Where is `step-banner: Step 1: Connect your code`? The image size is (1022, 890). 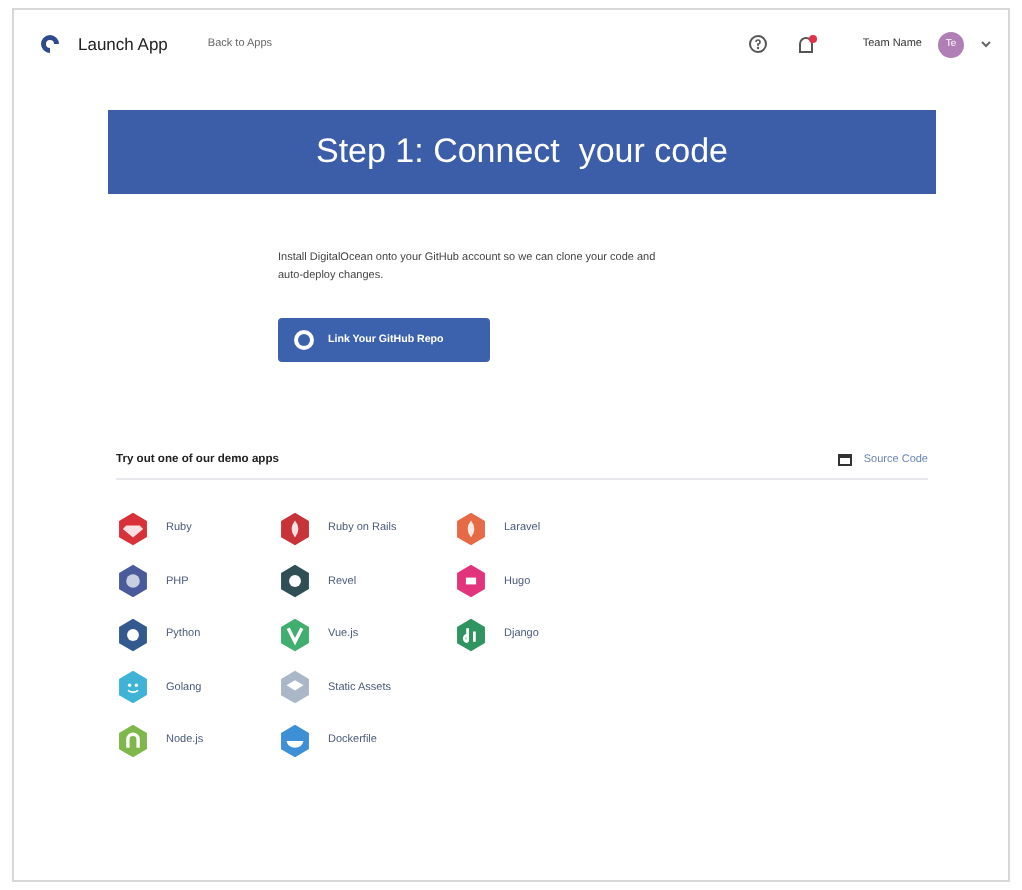
step-banner: Step 1: Connect your code is located at coordinates (522, 152).